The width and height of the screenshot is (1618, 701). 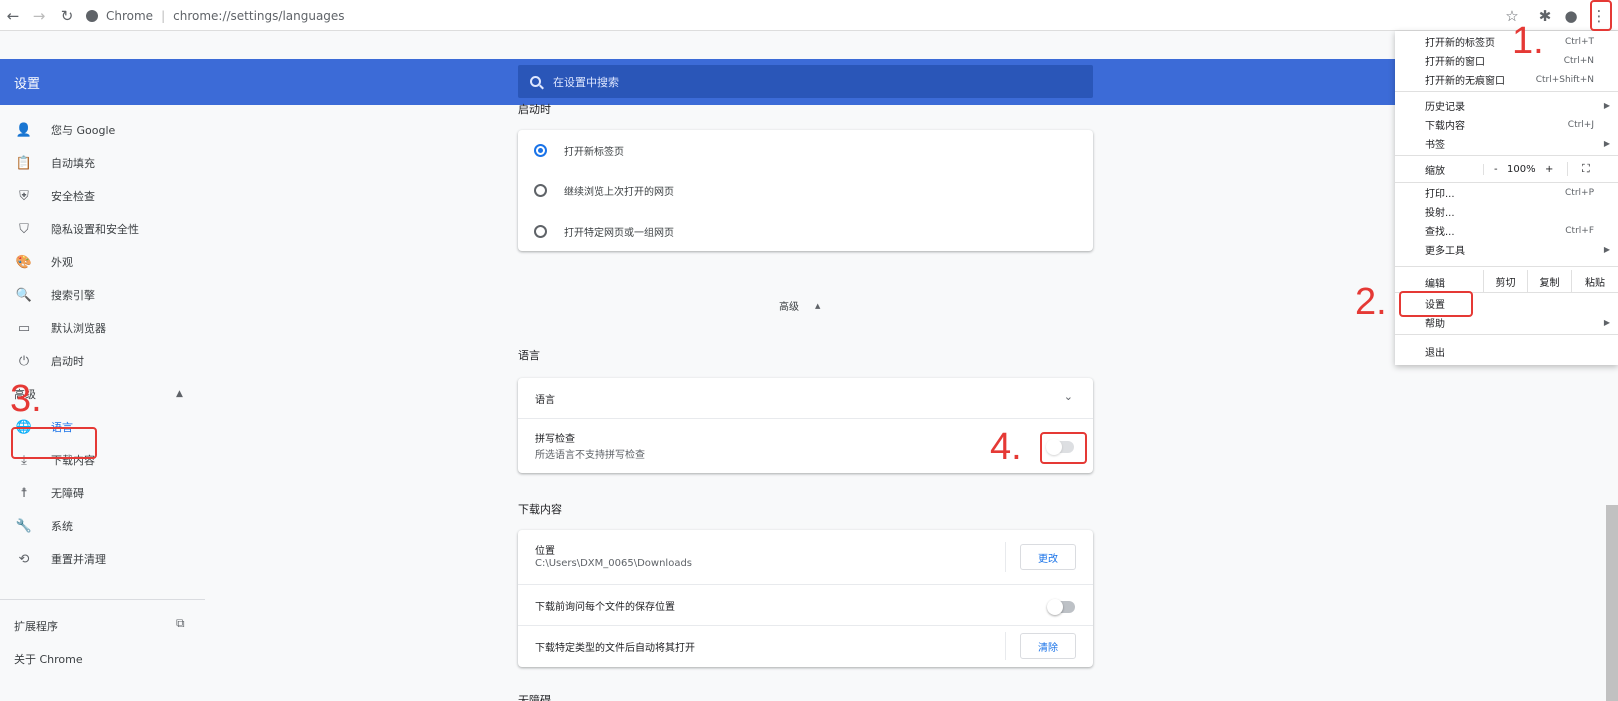 I want to click on annotation-number-1: 1., so click(x=1528, y=41).